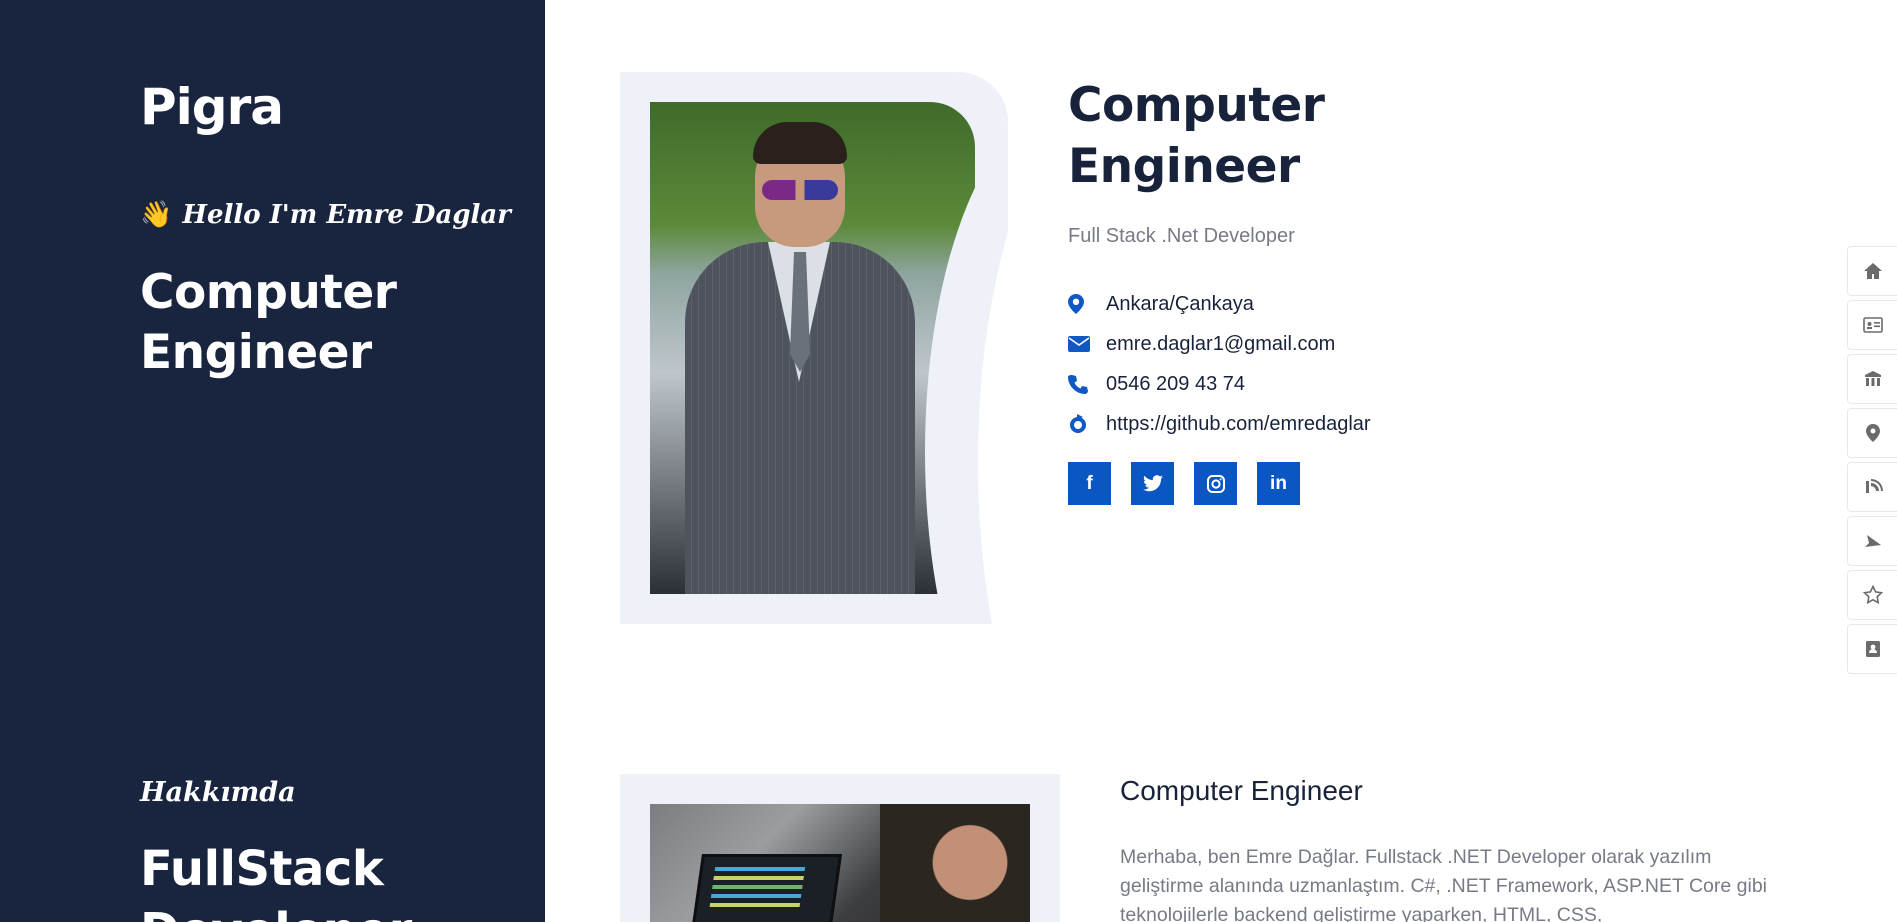 The image size is (1897, 922). Describe the element at coordinates (1196, 136) in the screenshot. I see `page-title: Computer Engineer` at that location.